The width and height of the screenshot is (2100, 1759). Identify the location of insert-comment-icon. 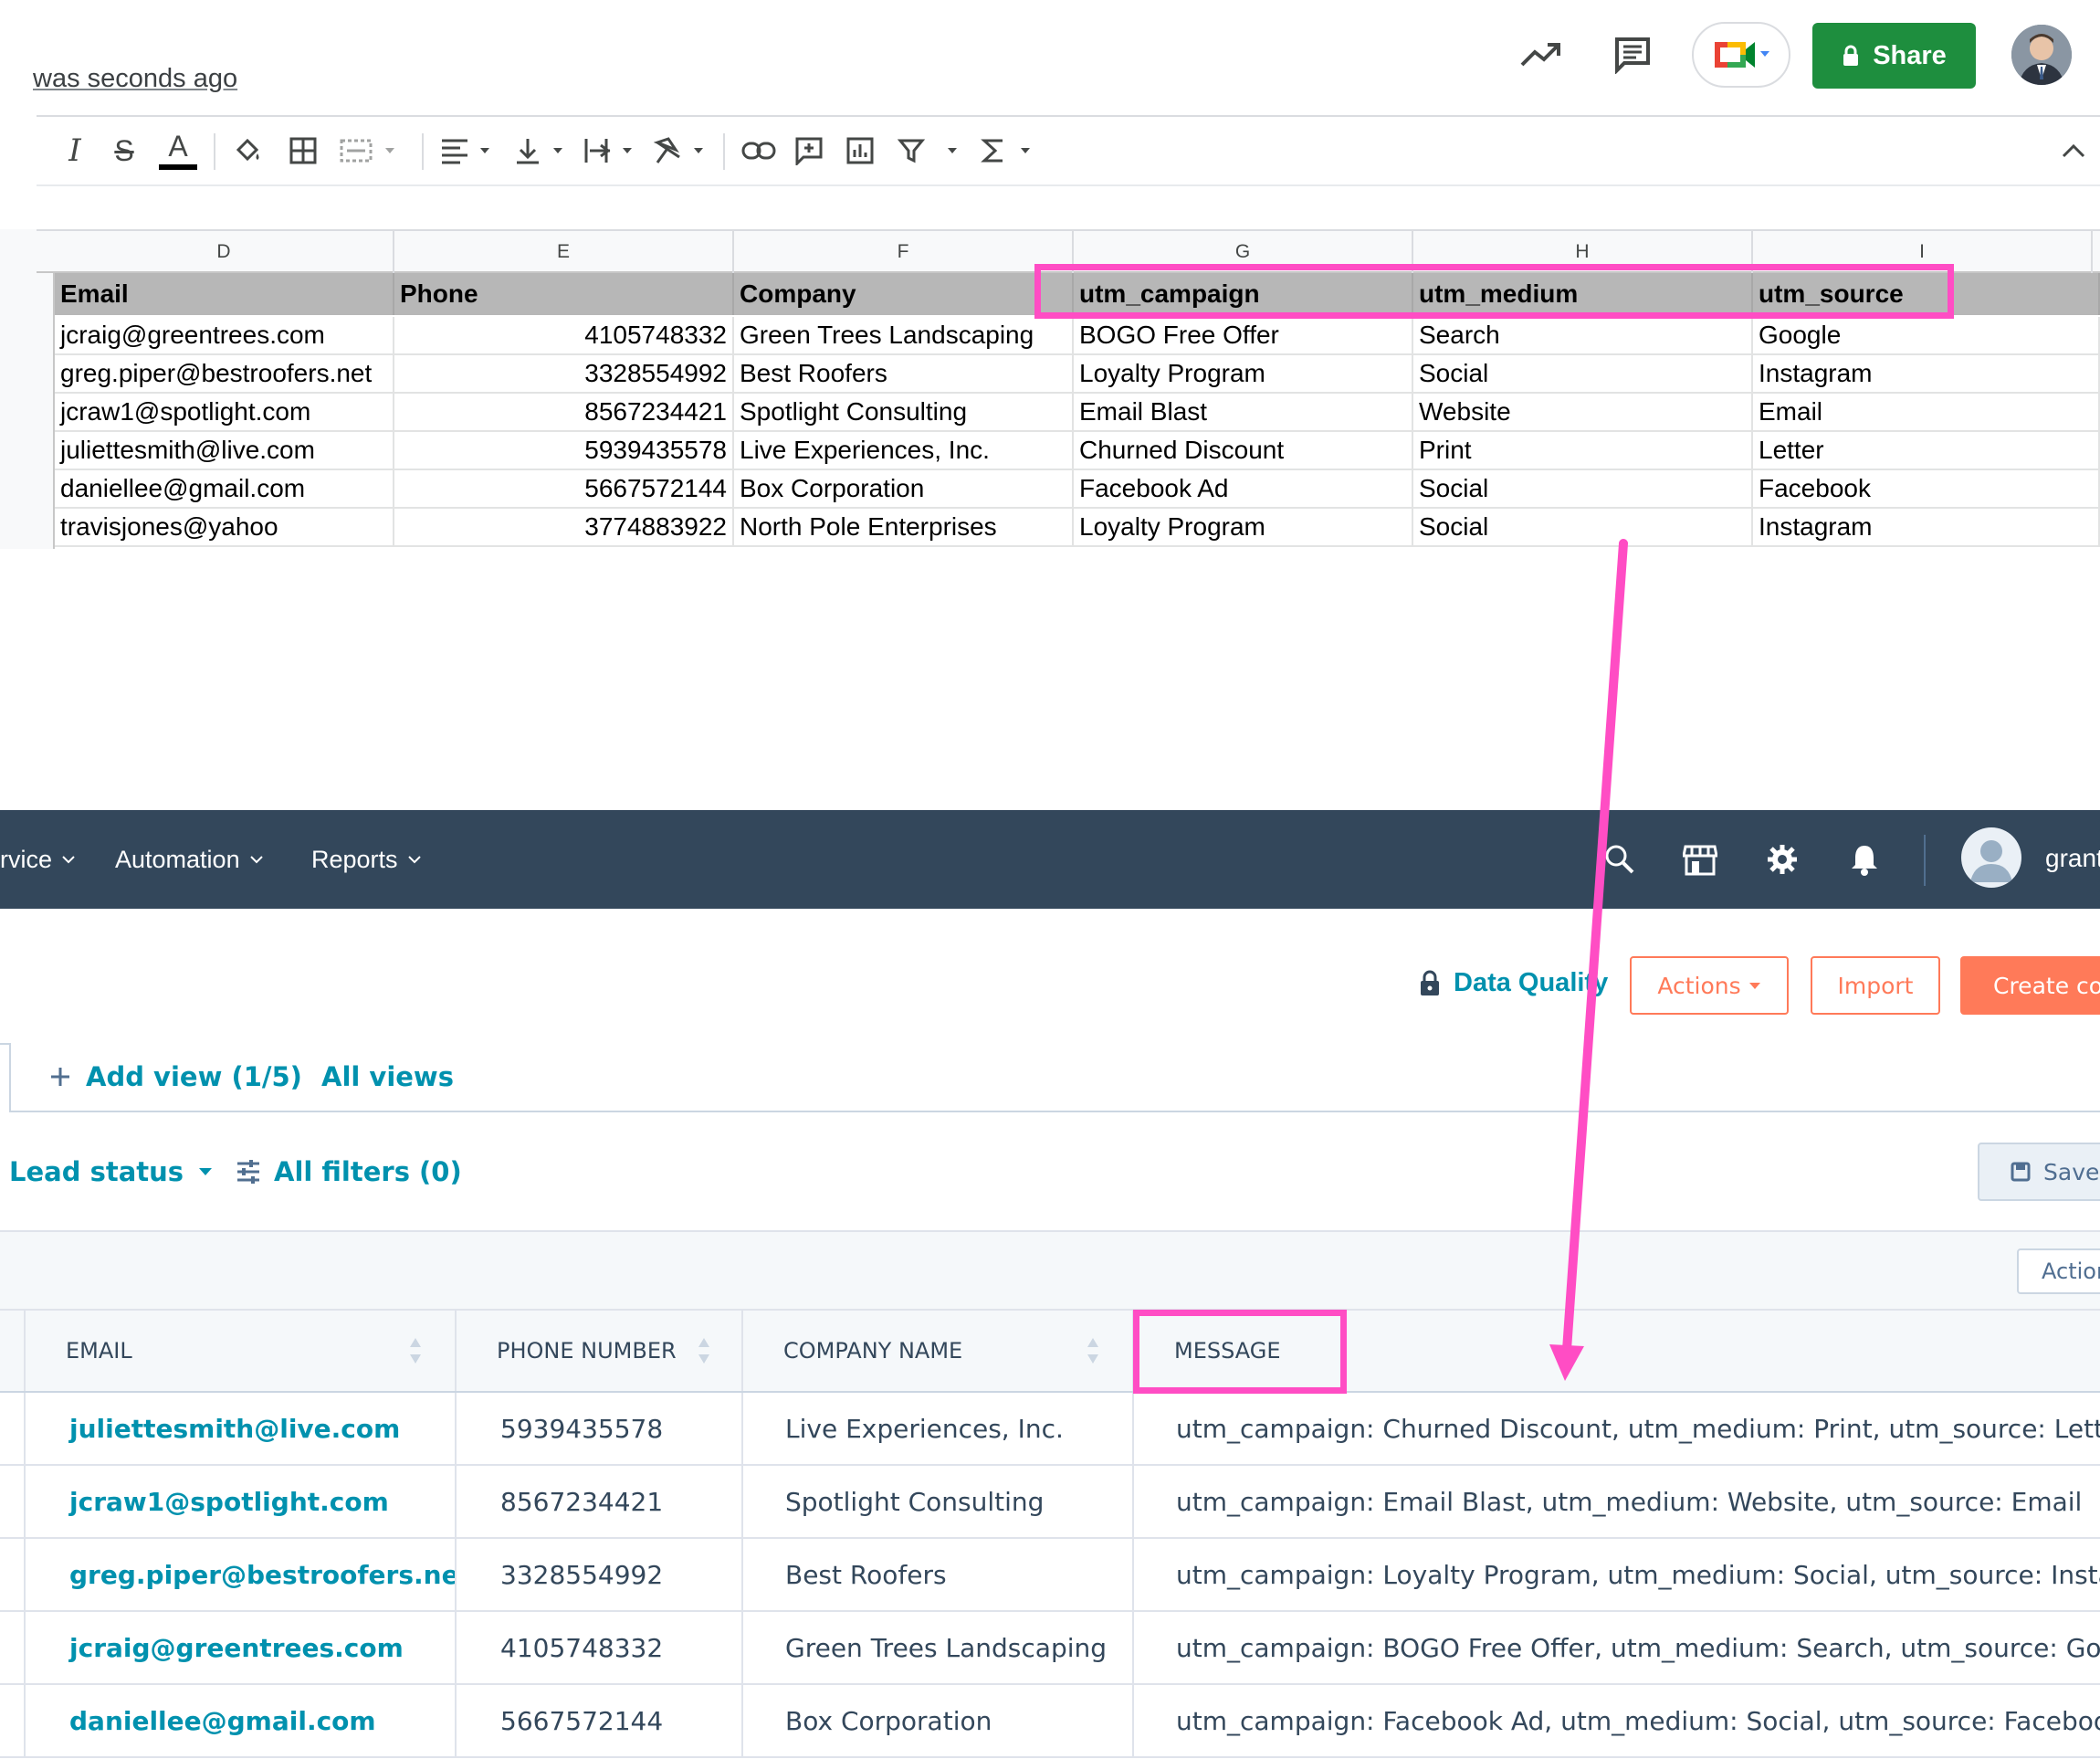
(809, 151).